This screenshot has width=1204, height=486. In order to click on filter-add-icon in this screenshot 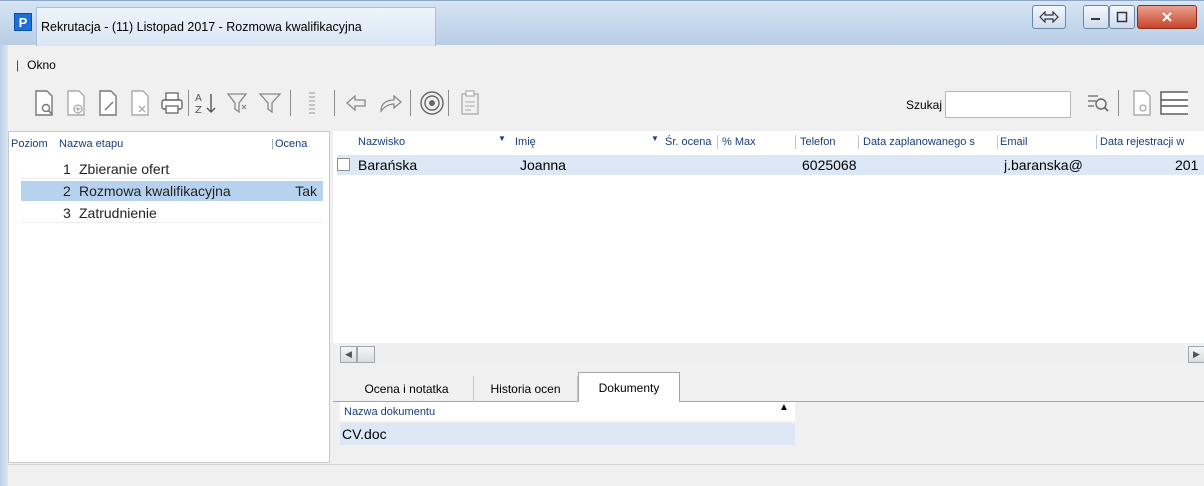, I will do `click(238, 103)`.